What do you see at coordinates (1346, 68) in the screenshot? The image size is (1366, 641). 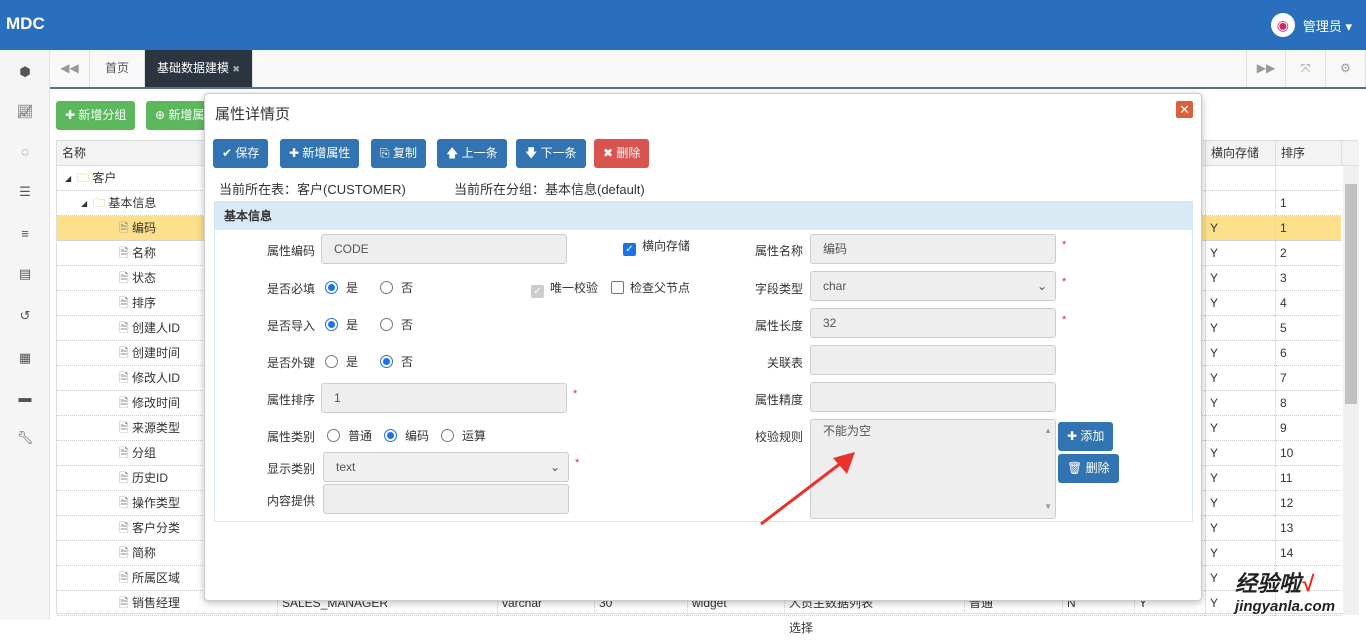 I see `gear-icon: ⚙` at bounding box center [1346, 68].